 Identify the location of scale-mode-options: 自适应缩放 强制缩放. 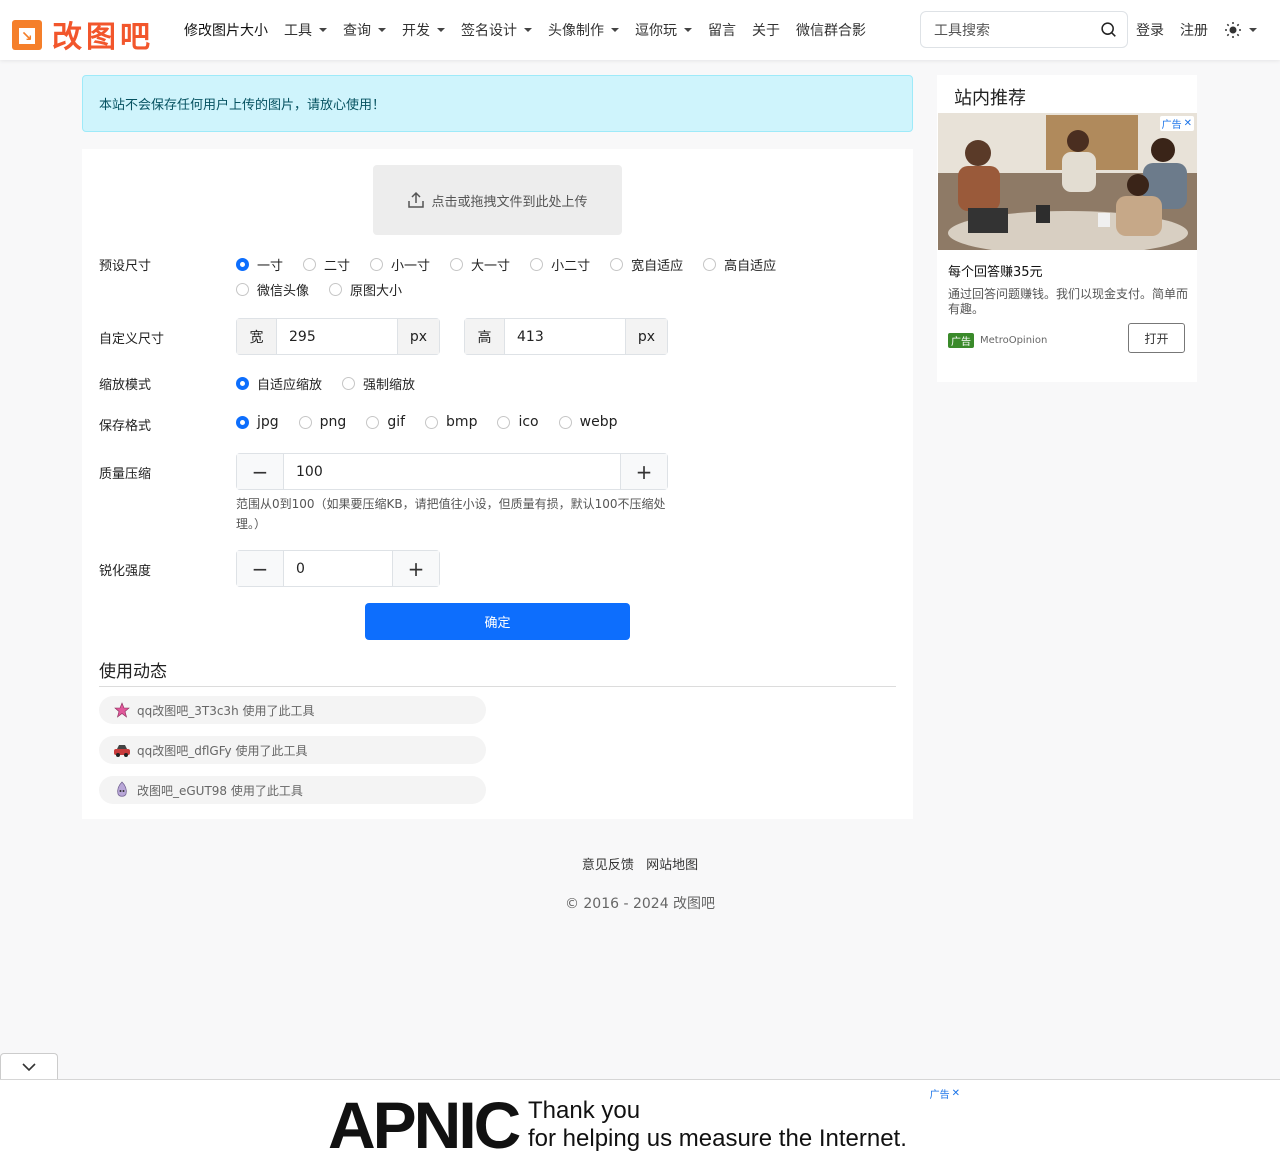
(335, 383).